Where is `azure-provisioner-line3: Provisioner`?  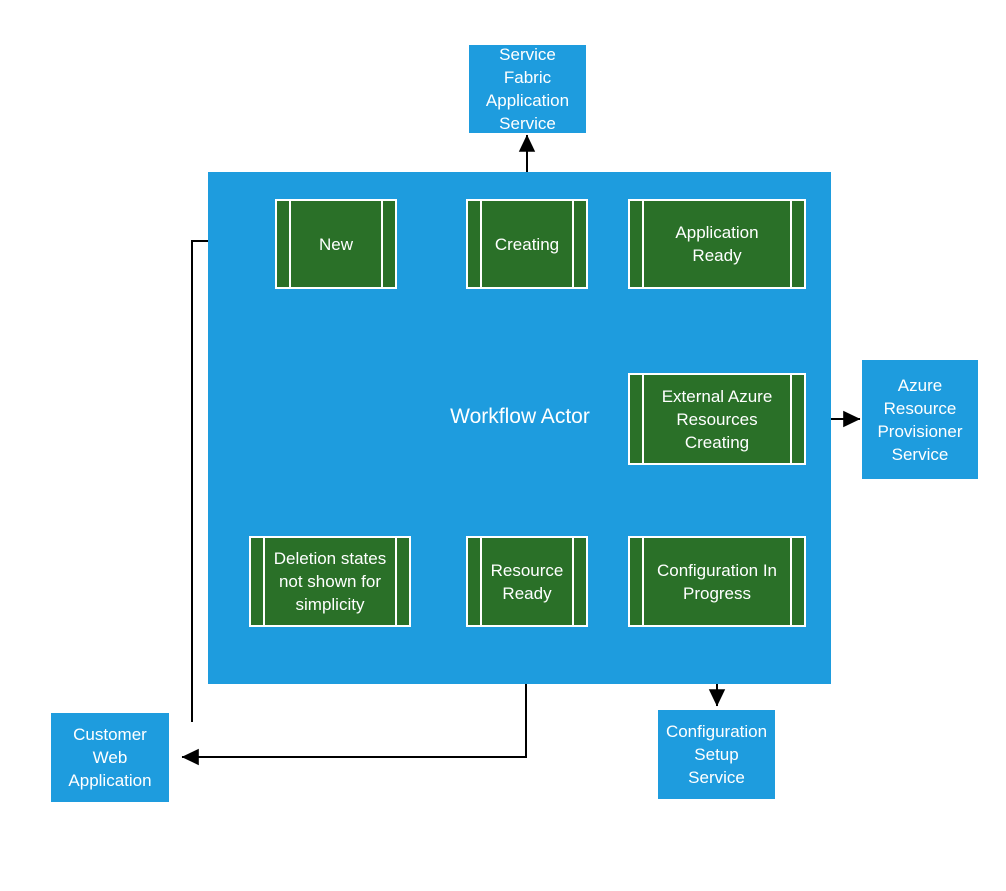
azure-provisioner-line3: Provisioner is located at coordinates (920, 431).